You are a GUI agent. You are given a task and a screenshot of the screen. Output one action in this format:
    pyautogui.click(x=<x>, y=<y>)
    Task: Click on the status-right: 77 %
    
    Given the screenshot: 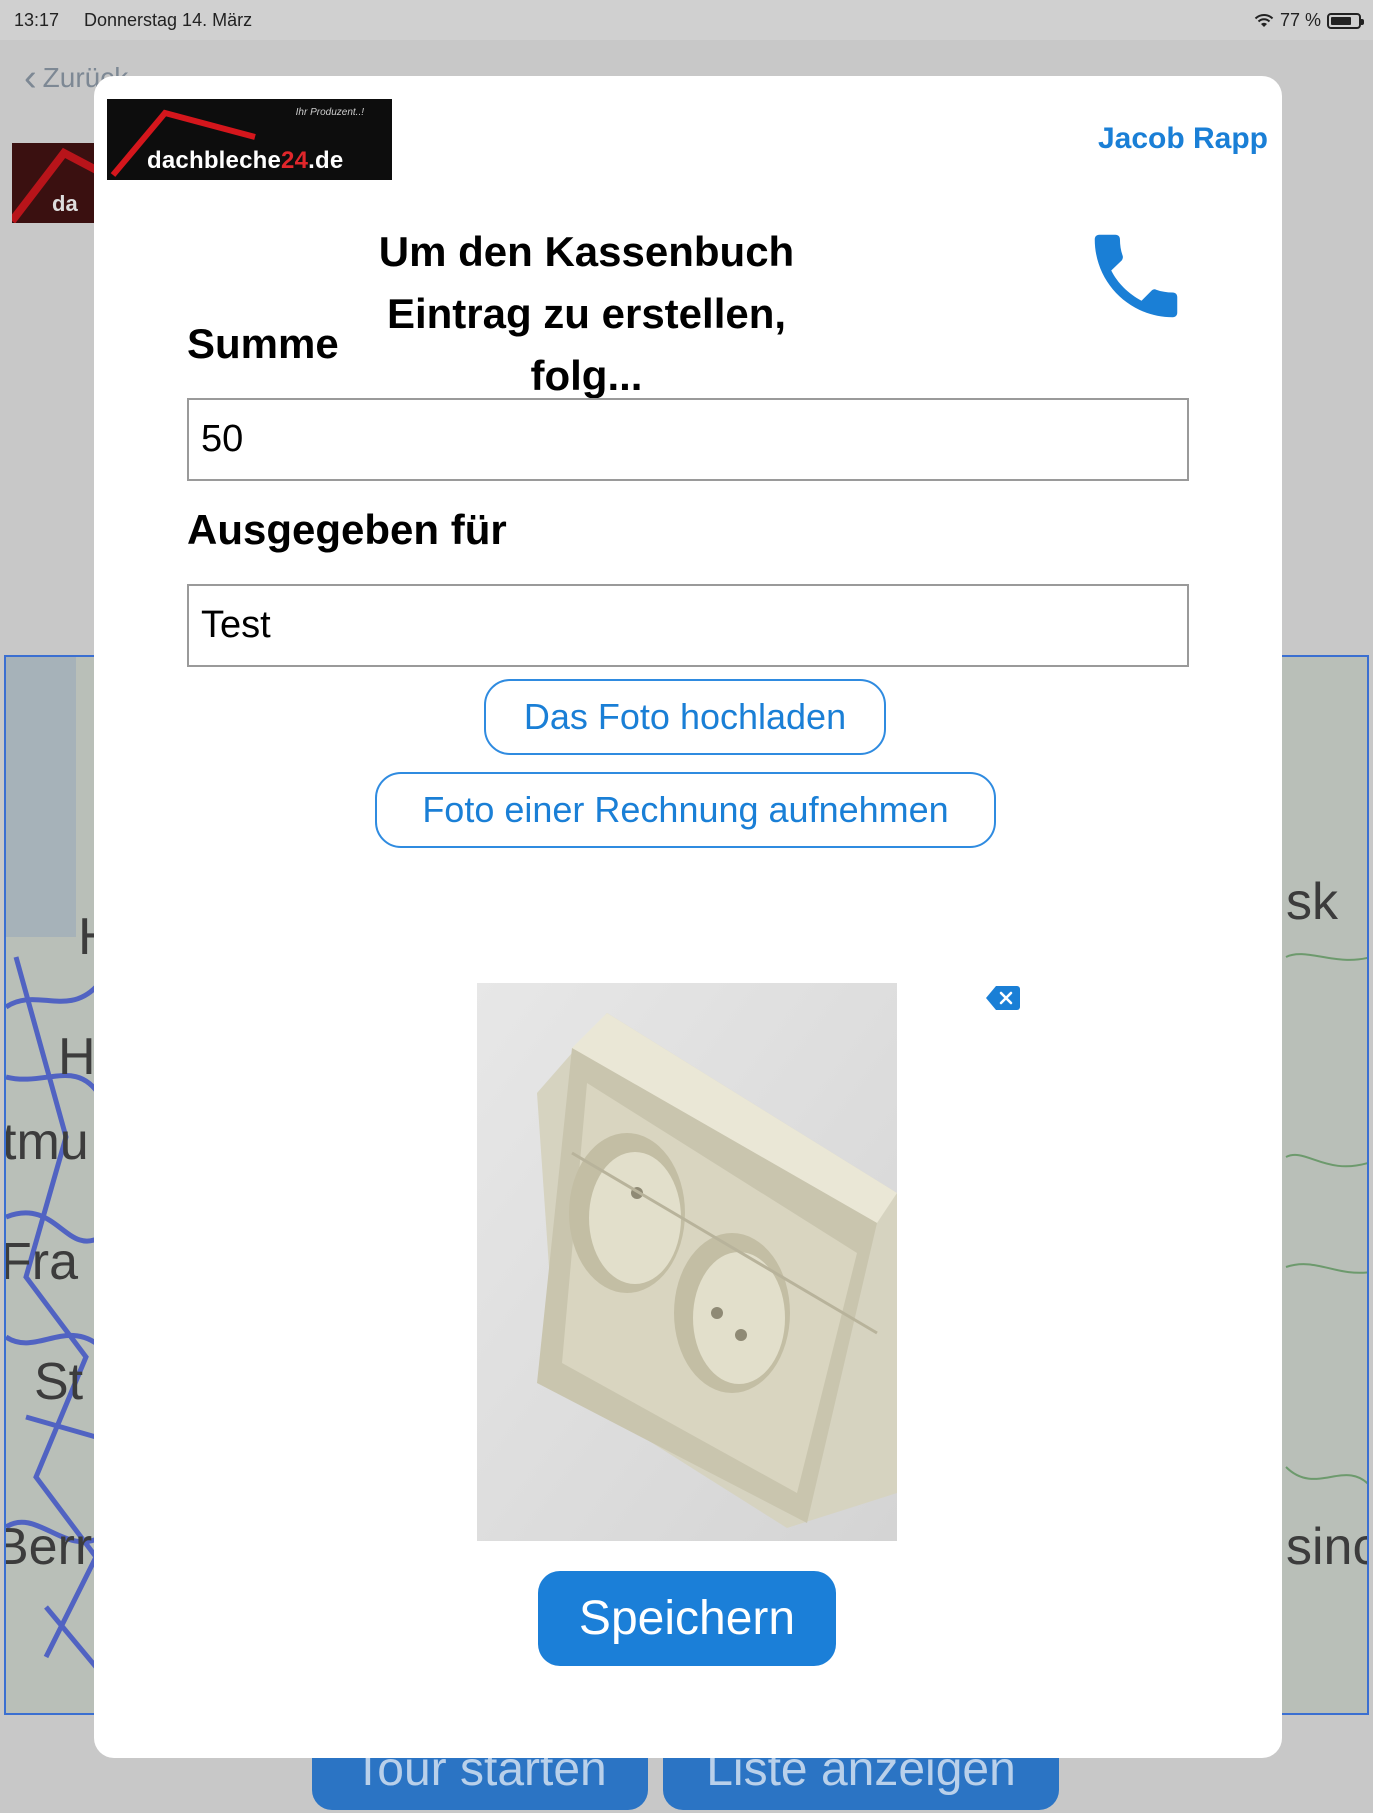 What is the action you would take?
    pyautogui.click(x=1309, y=20)
    